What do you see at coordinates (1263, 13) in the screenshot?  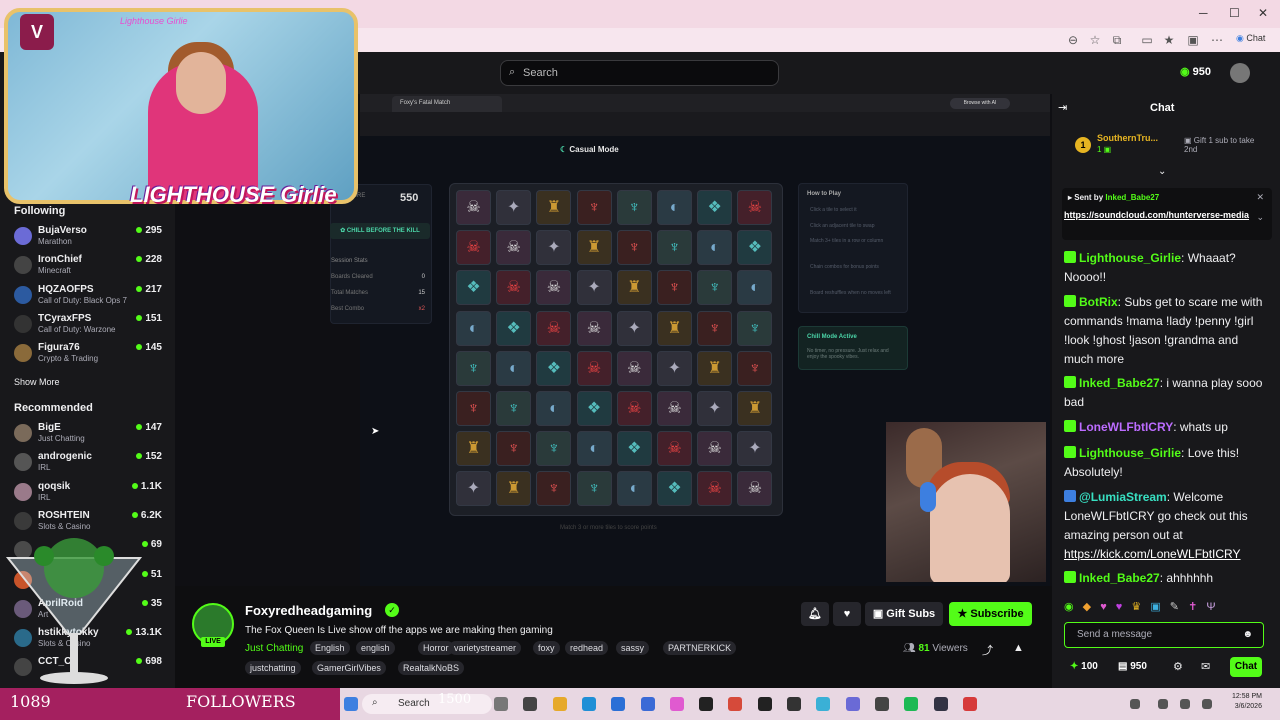 I see `close-window-icon: ✕` at bounding box center [1263, 13].